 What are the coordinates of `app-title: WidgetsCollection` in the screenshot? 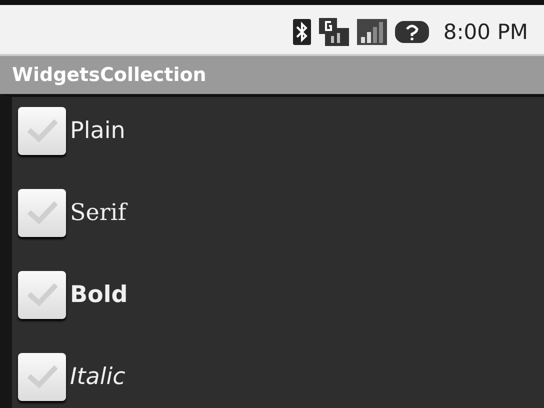 It's located at (109, 75).